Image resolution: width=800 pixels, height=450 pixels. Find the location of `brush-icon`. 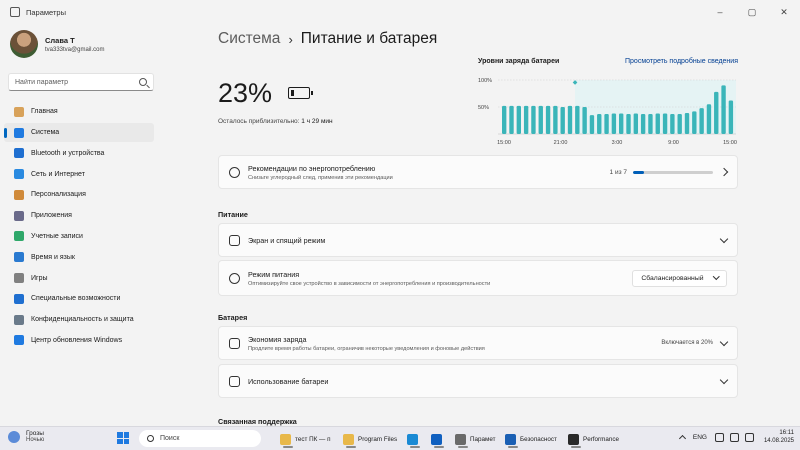

brush-icon is located at coordinates (19, 194).